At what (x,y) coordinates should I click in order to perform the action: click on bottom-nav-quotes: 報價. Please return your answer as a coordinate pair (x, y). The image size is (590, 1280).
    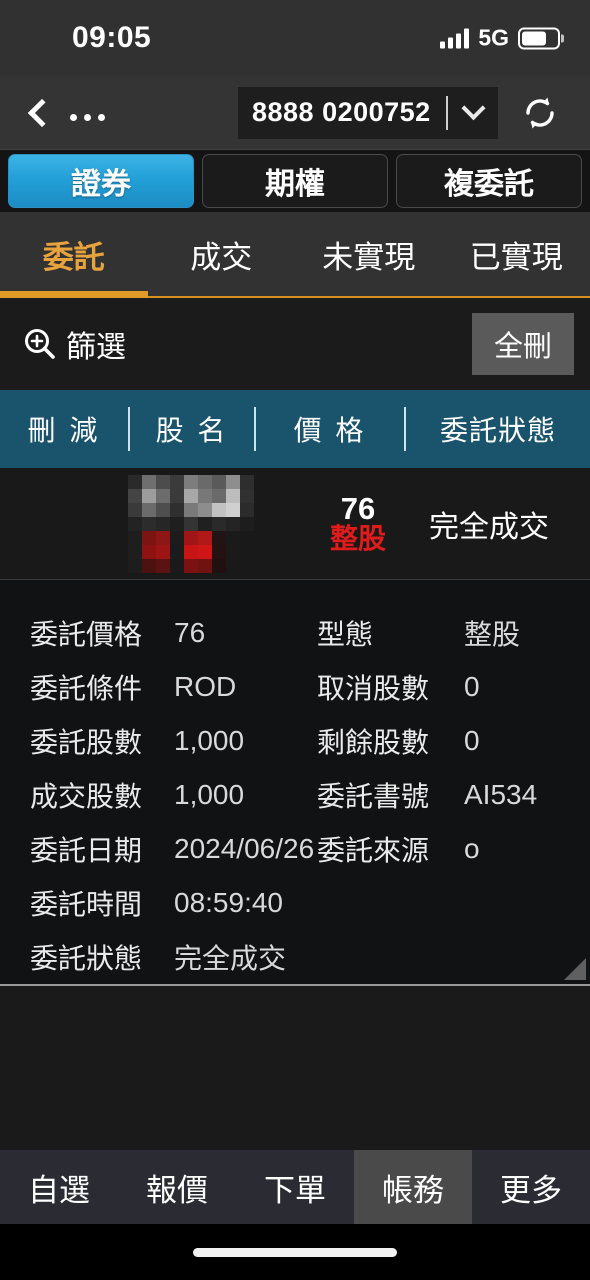
    Looking at the image, I should click on (177, 1187).